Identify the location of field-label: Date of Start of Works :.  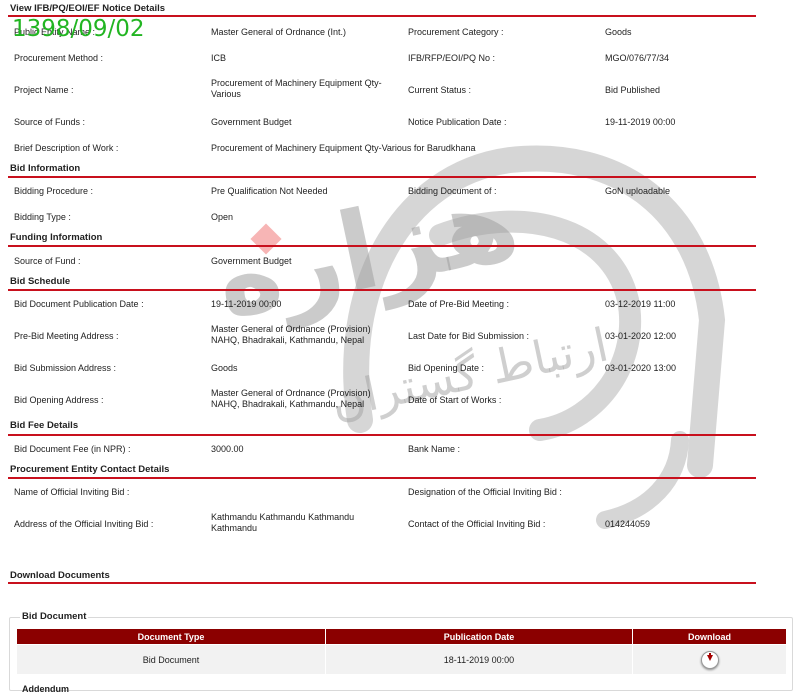
(455, 400).